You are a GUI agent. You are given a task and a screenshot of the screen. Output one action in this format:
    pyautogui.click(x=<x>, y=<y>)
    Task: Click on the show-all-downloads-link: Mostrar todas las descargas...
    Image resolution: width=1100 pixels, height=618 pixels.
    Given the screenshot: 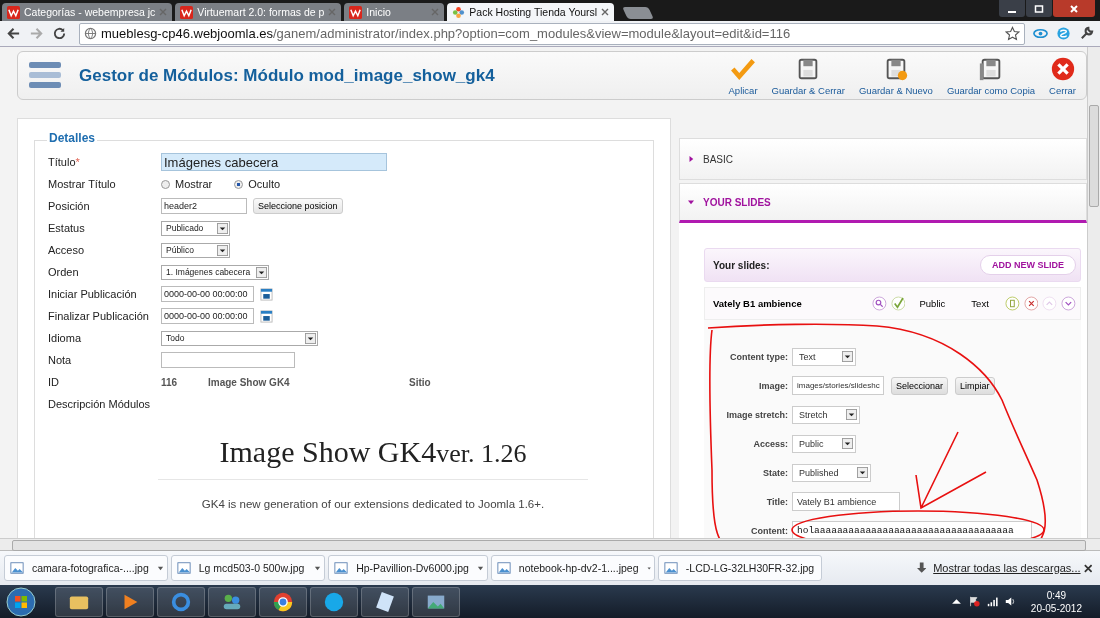 What is the action you would take?
    pyautogui.click(x=1007, y=568)
    